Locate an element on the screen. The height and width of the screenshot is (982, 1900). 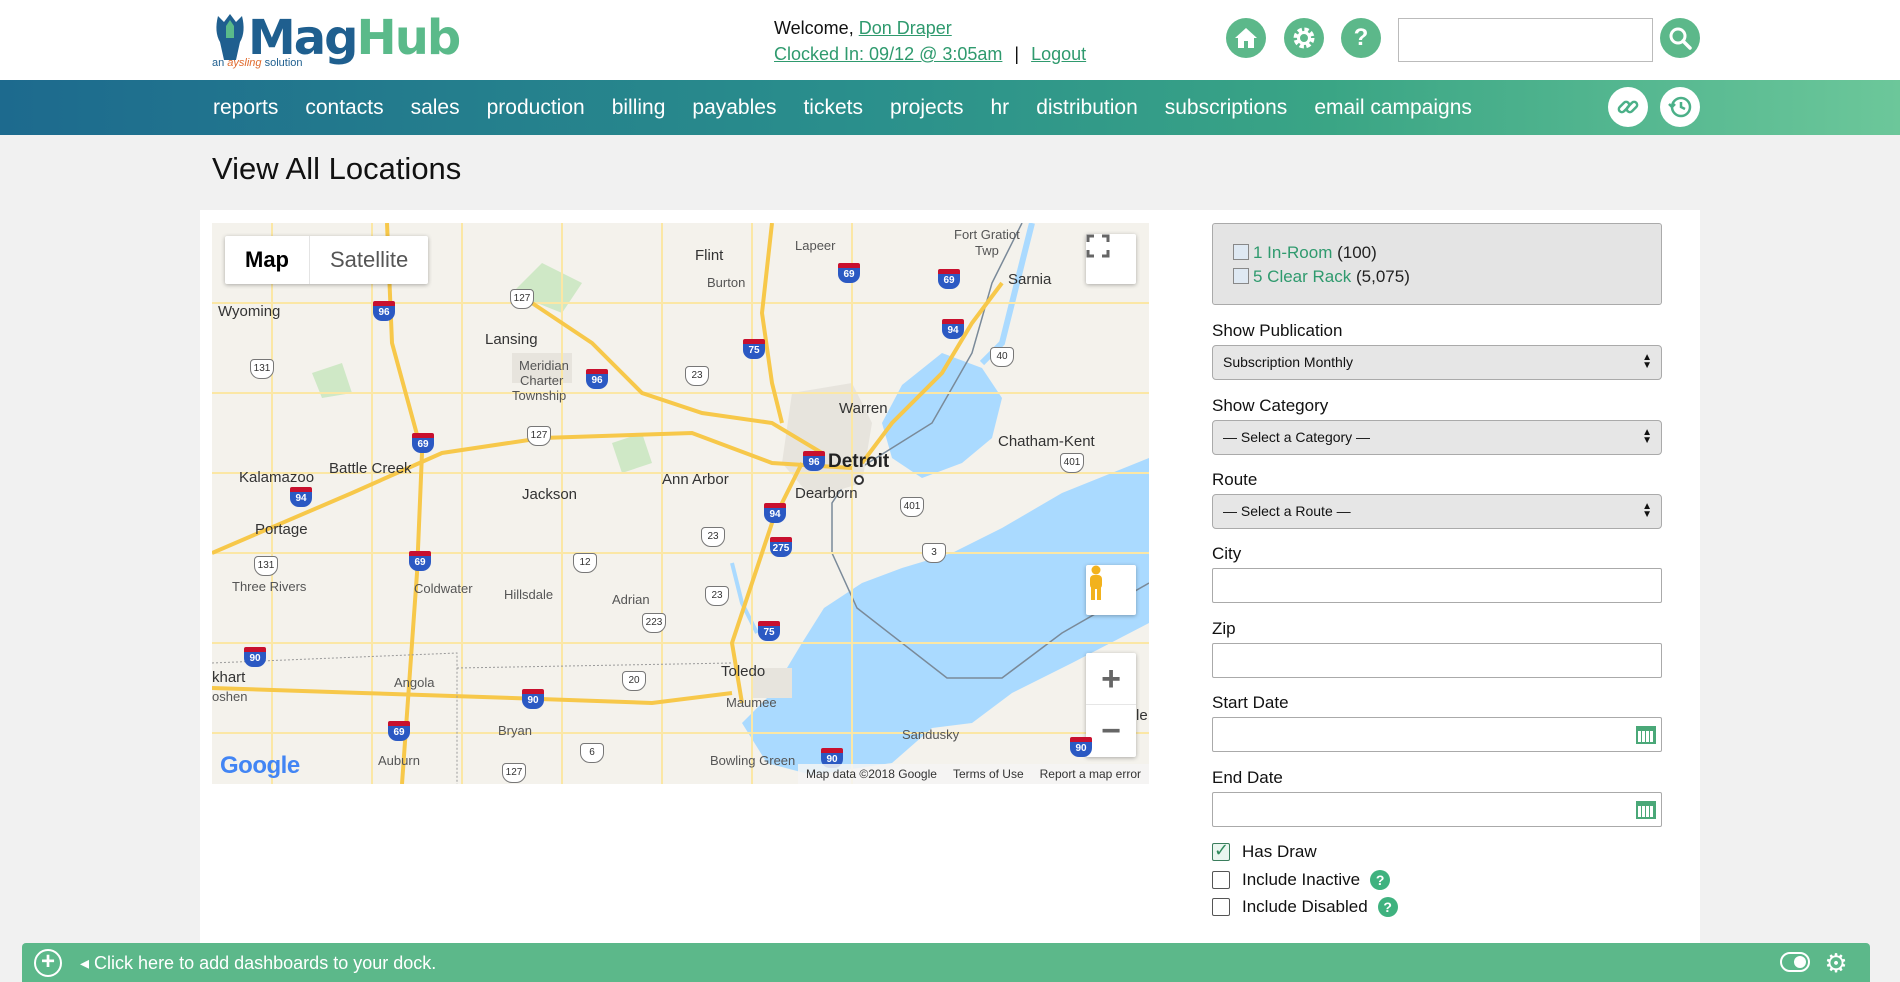
dock-toggle-icon is located at coordinates (1795, 962).